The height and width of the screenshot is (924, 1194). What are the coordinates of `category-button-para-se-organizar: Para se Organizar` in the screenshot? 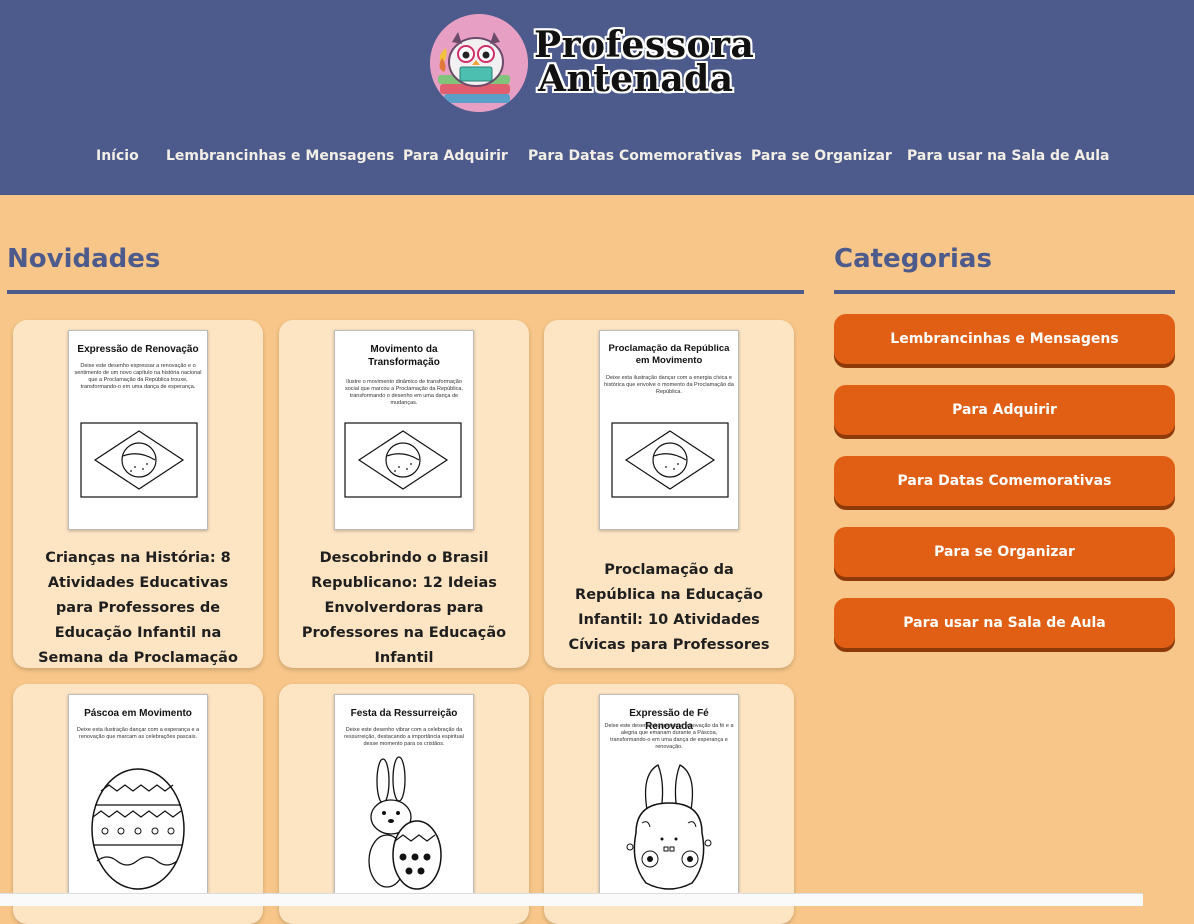 It's located at (1004, 552).